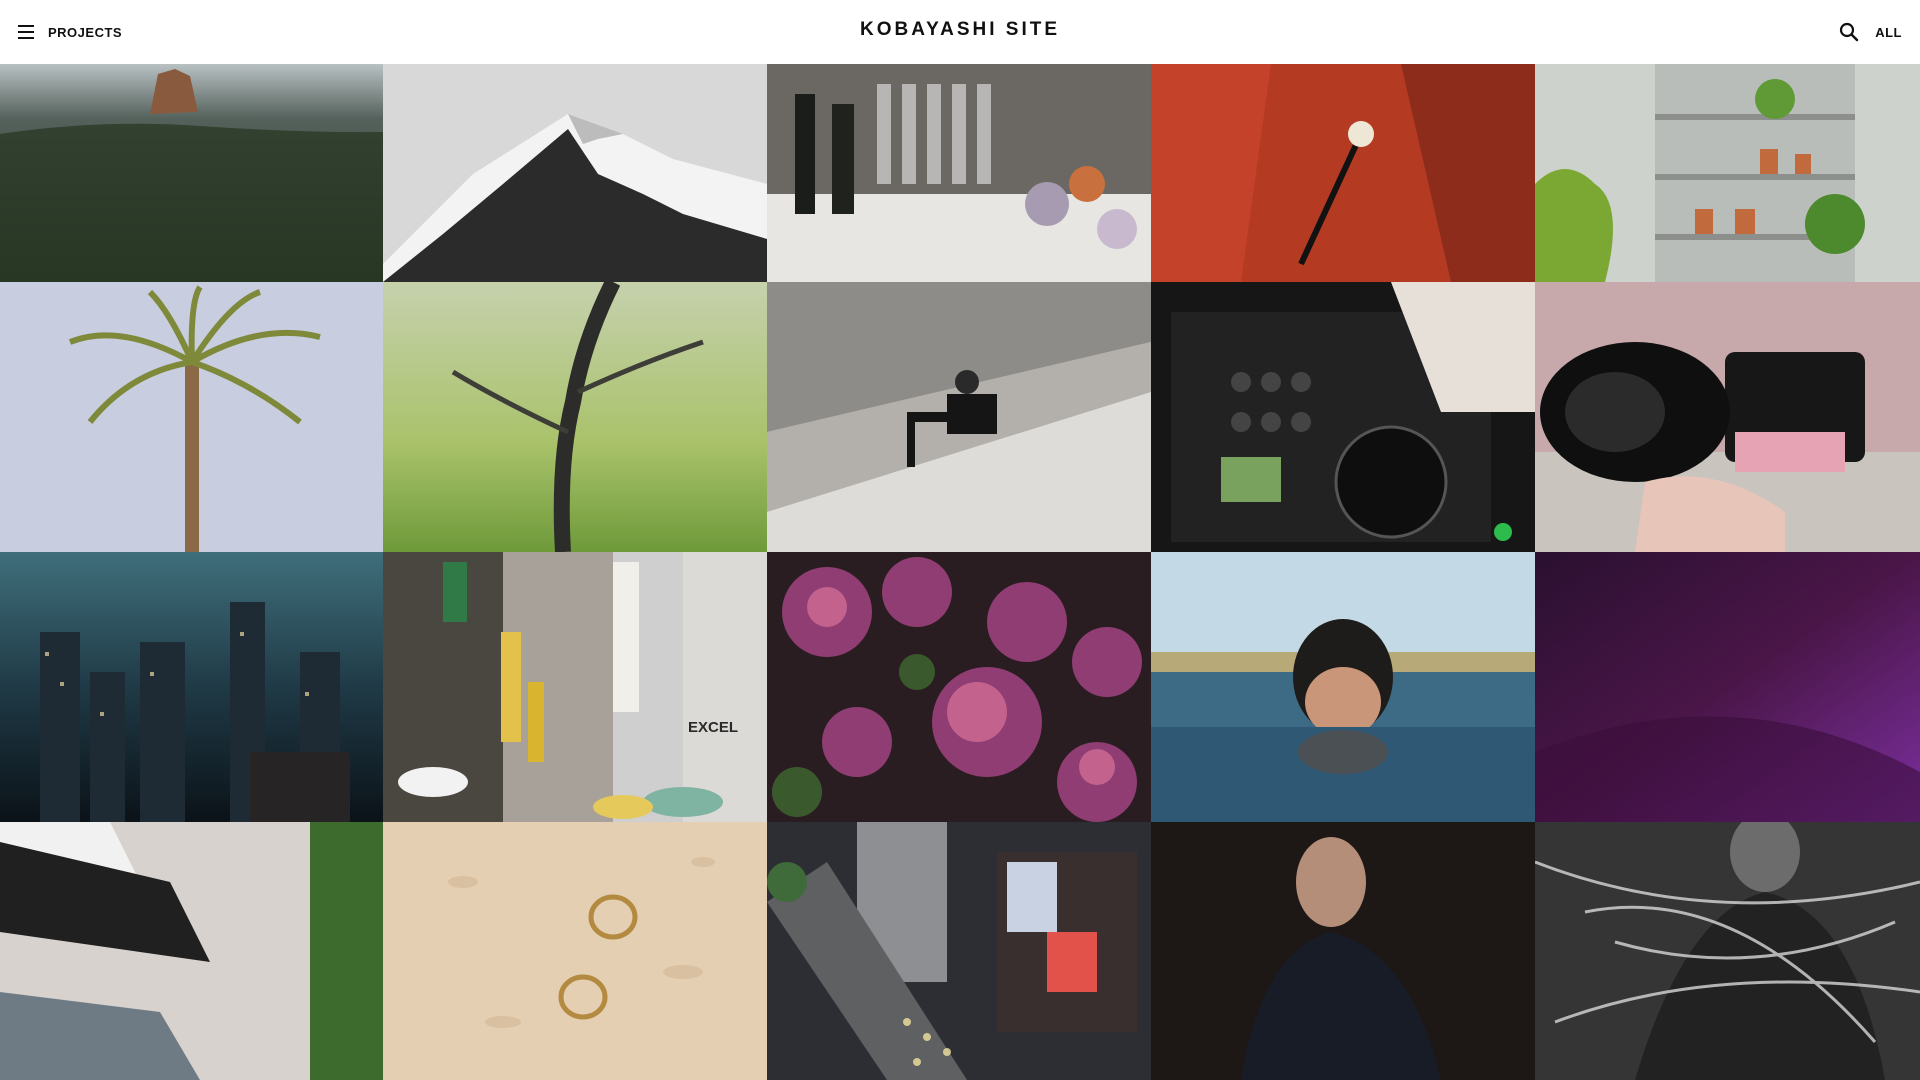  What do you see at coordinates (575, 173) in the screenshot?
I see `gallery-tile-snowy-mountain` at bounding box center [575, 173].